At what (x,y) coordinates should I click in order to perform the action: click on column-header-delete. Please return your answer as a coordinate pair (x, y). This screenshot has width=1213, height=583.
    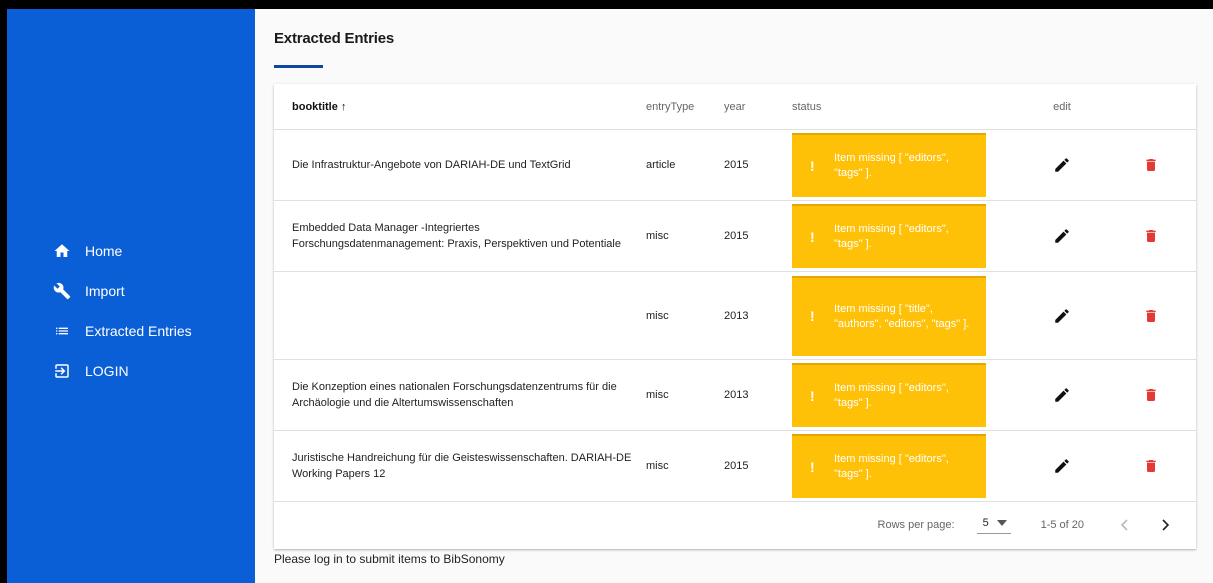
    Looking at the image, I should click on (1151, 107).